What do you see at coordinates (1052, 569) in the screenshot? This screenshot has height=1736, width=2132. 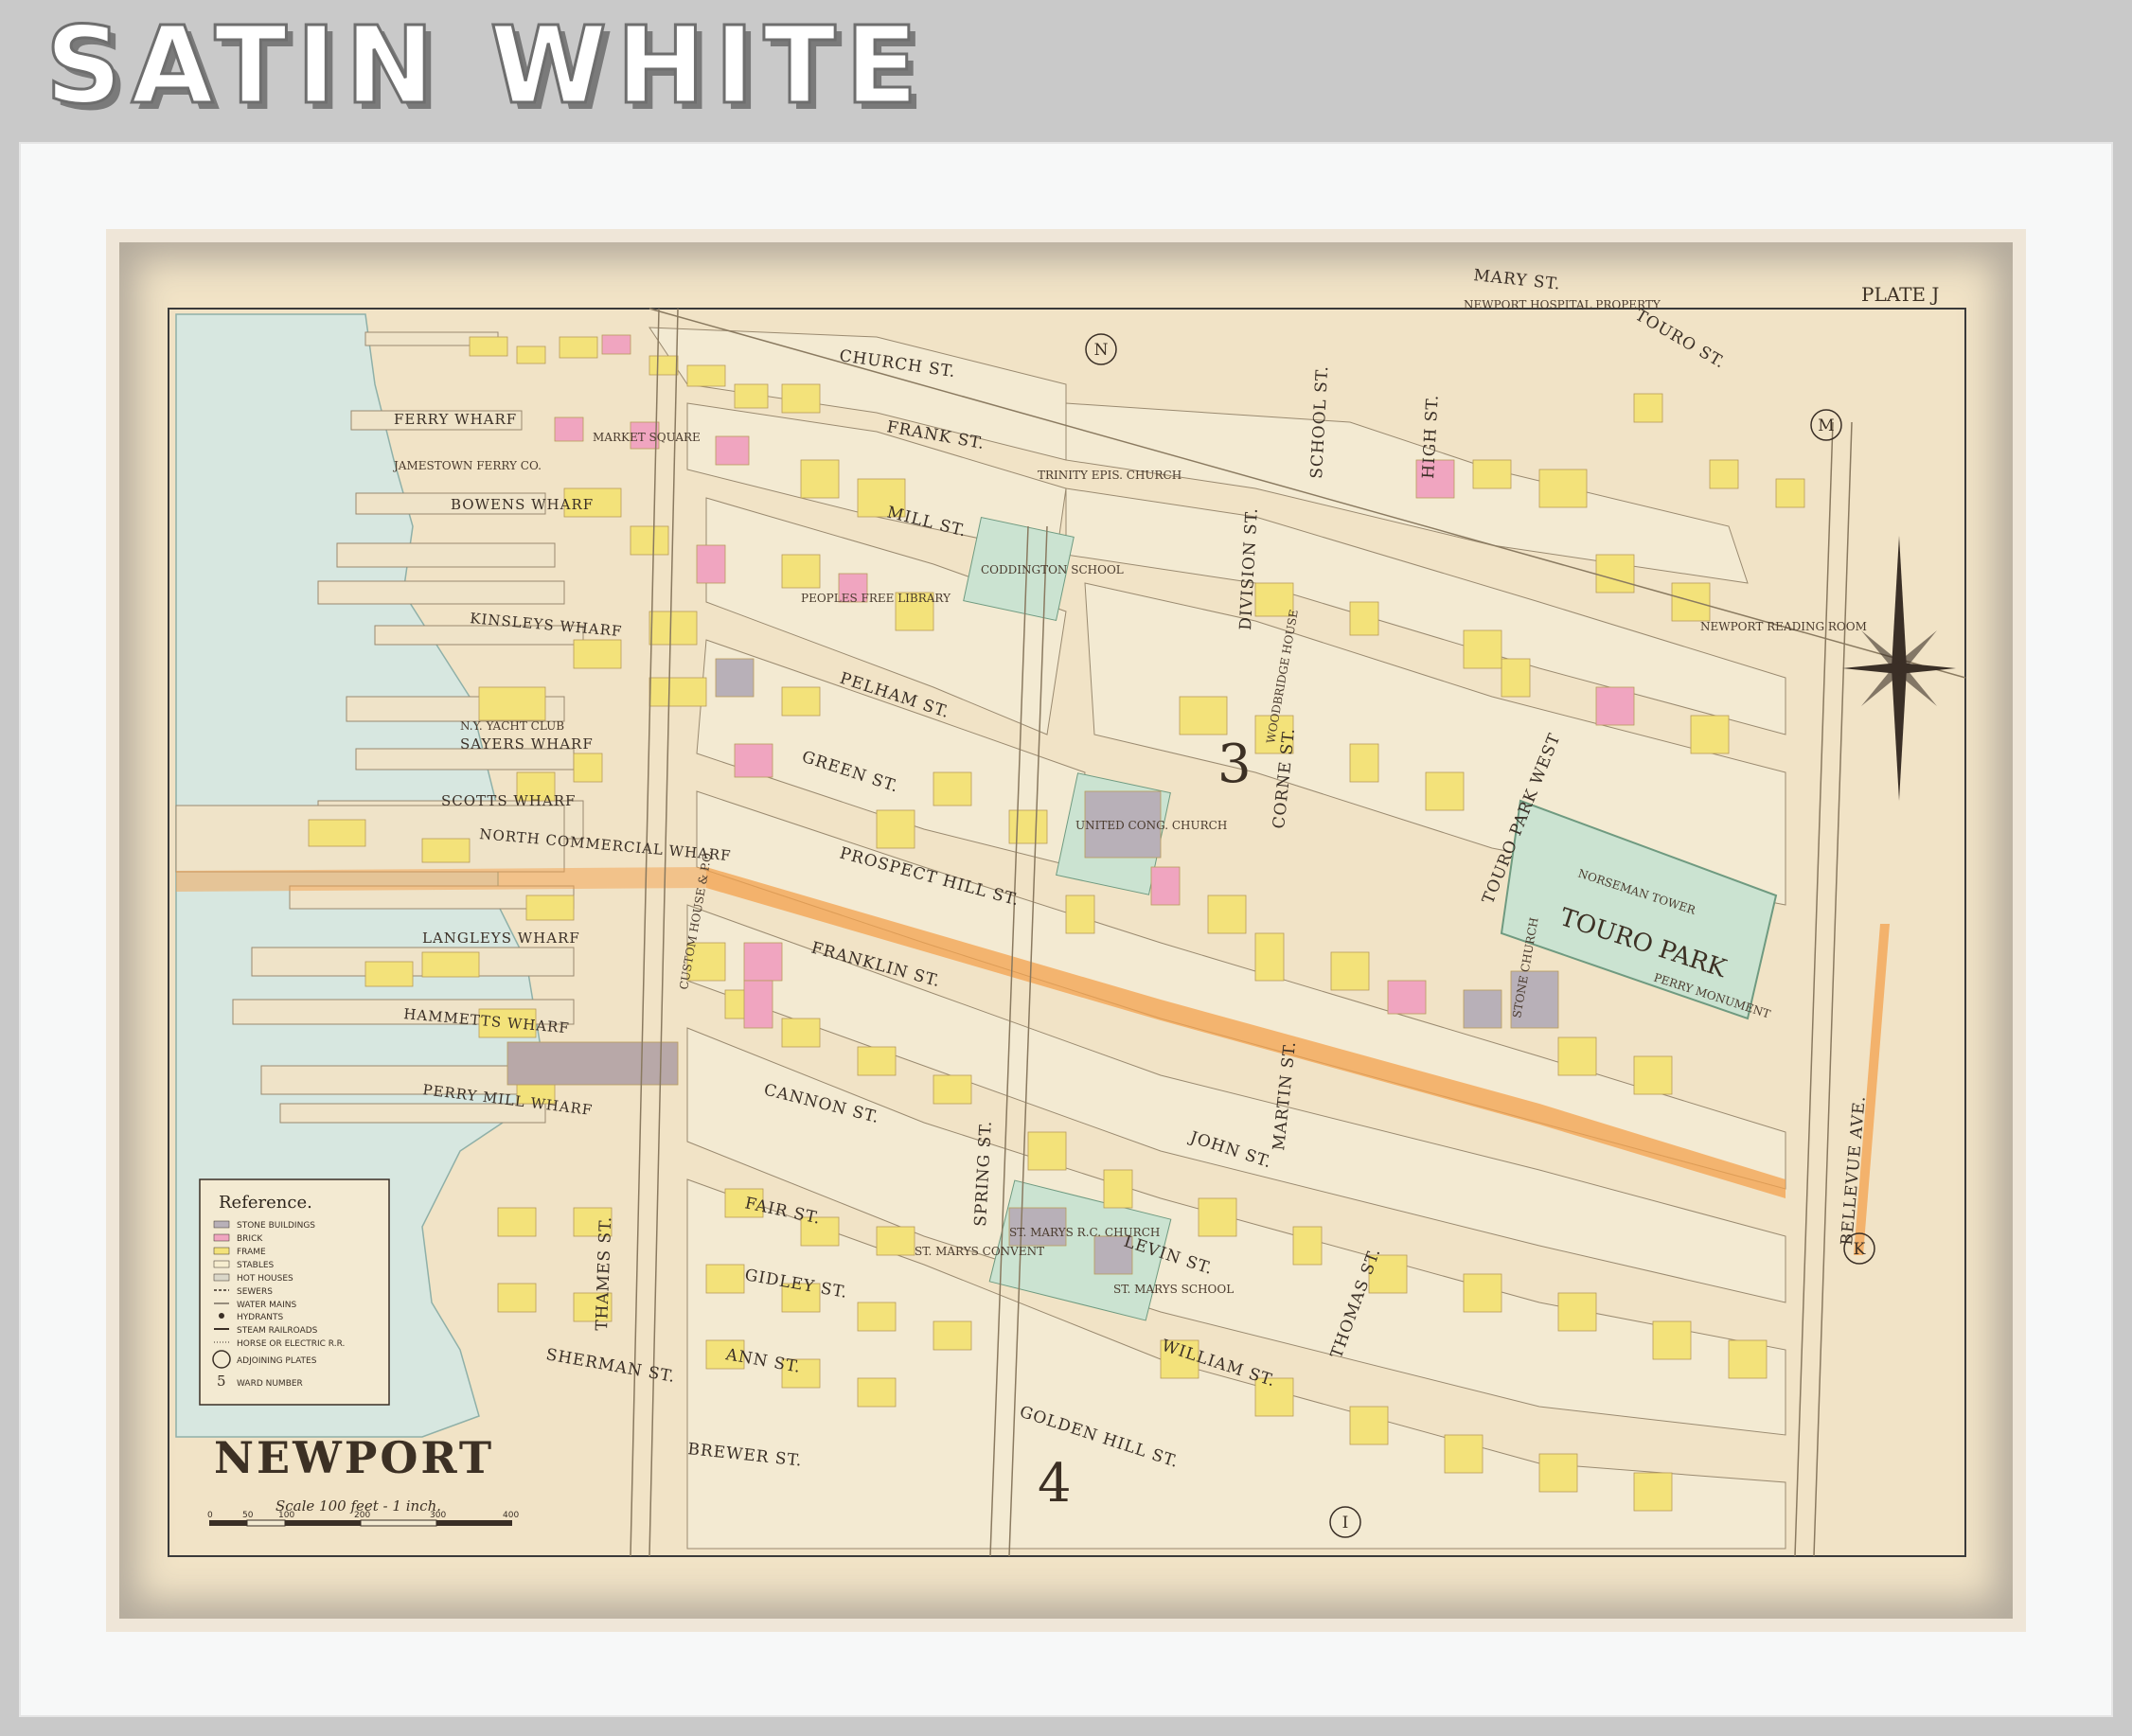 I see `landmark-coddington: CODDINGTON SCHOOL` at bounding box center [1052, 569].